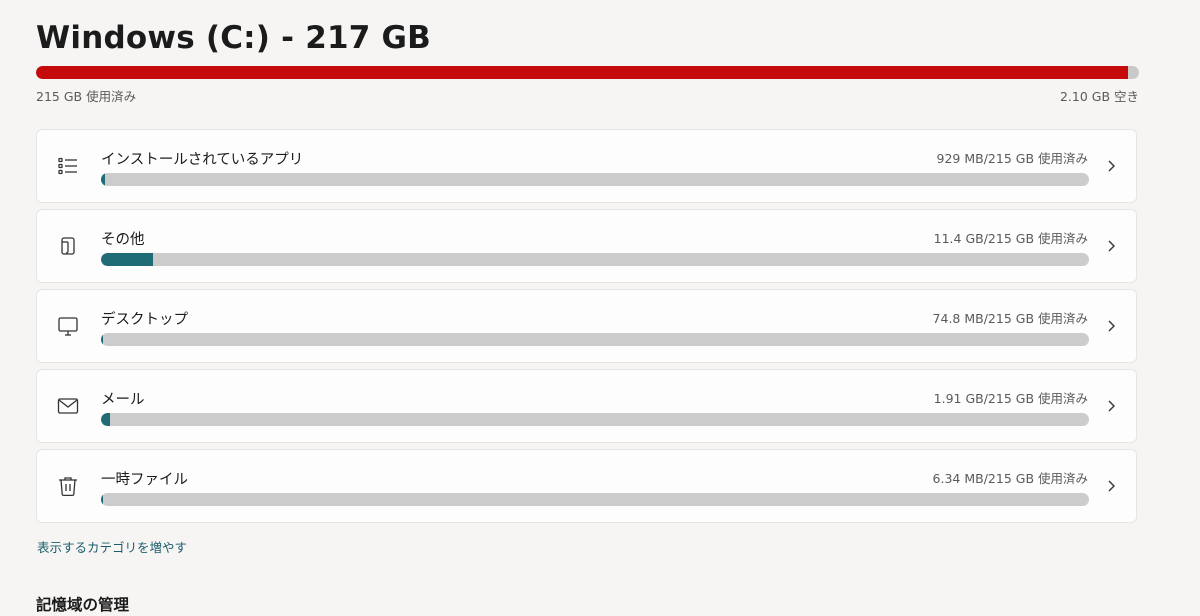  I want to click on category-name: メール, so click(123, 400).